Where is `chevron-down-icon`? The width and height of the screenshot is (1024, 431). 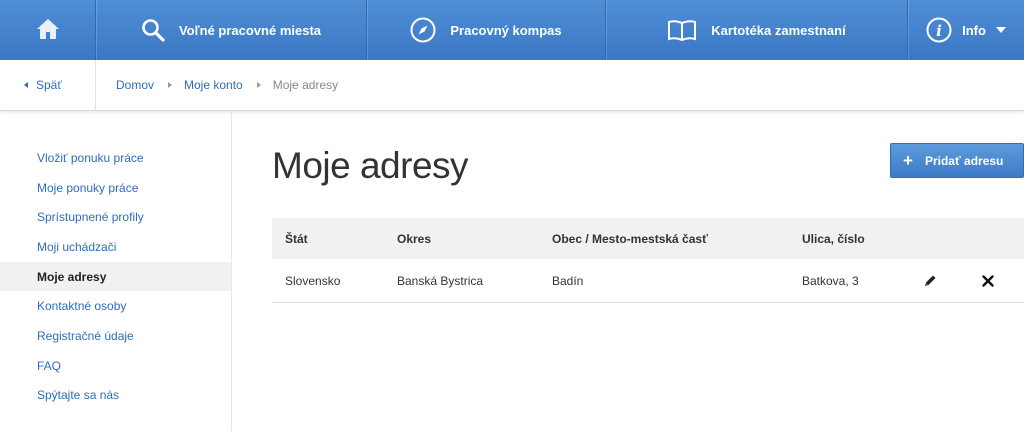 chevron-down-icon is located at coordinates (1000, 30).